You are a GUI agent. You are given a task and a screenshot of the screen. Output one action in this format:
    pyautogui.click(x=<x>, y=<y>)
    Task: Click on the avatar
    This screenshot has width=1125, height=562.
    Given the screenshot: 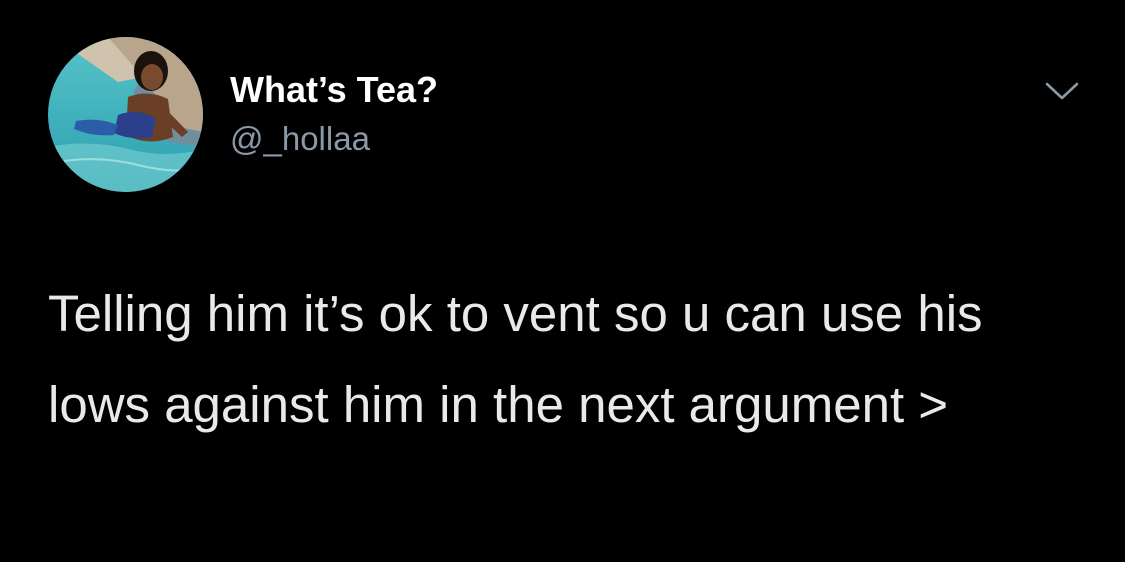 What is the action you would take?
    pyautogui.click(x=125, y=114)
    